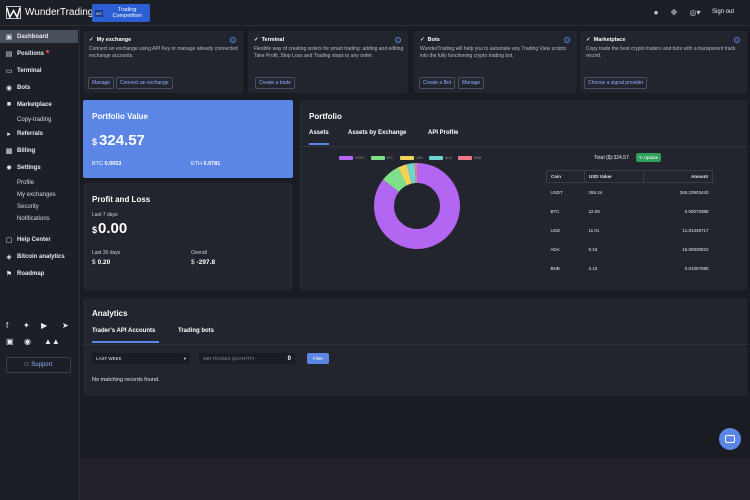  I want to click on cell-usd: 3.15, so click(593, 268).